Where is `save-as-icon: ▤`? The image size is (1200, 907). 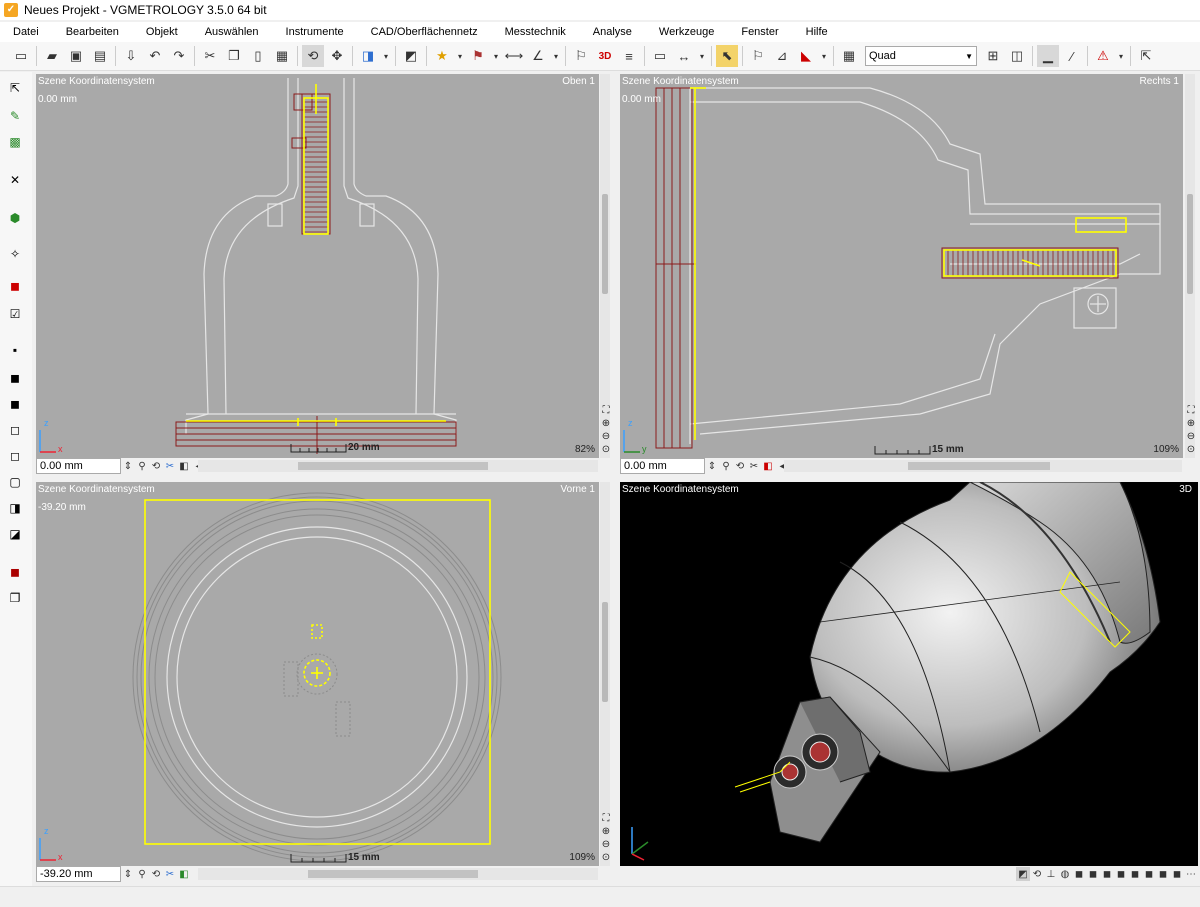
save-as-icon: ▤ is located at coordinates (100, 56).